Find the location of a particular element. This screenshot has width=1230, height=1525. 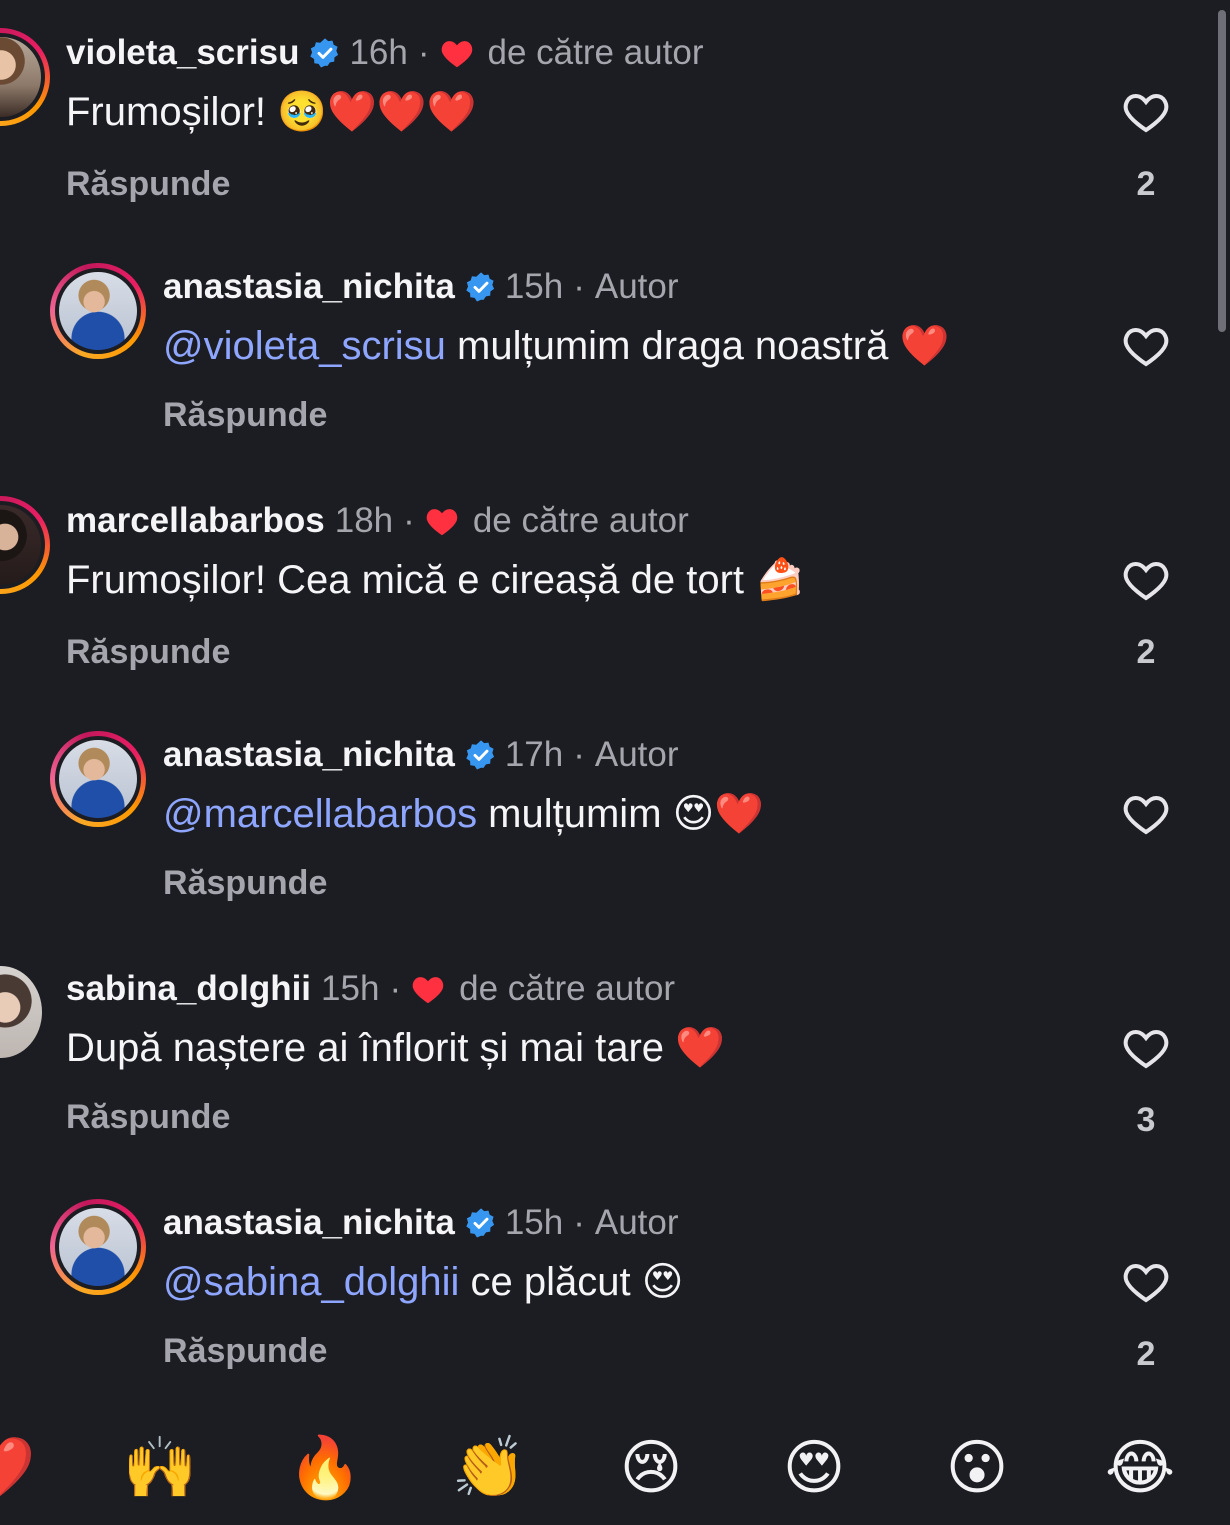

mention-link: @marcellabarbos is located at coordinates (320, 814).